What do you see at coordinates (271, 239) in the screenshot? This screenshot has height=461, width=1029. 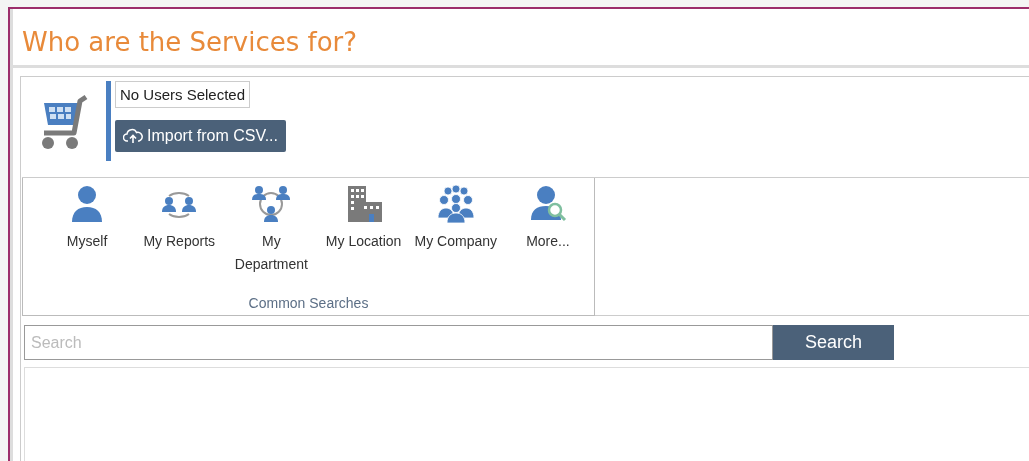 I see `search-shortcut: My Department` at bounding box center [271, 239].